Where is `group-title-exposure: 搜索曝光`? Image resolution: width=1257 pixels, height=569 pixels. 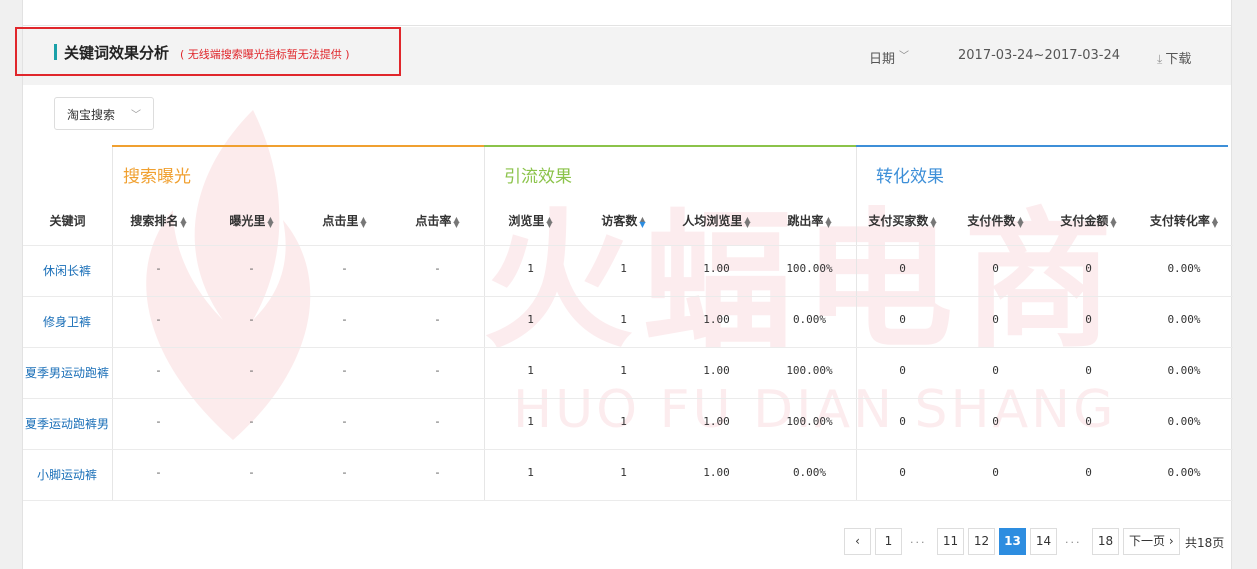
group-title-exposure: 搜索曝光 is located at coordinates (157, 177).